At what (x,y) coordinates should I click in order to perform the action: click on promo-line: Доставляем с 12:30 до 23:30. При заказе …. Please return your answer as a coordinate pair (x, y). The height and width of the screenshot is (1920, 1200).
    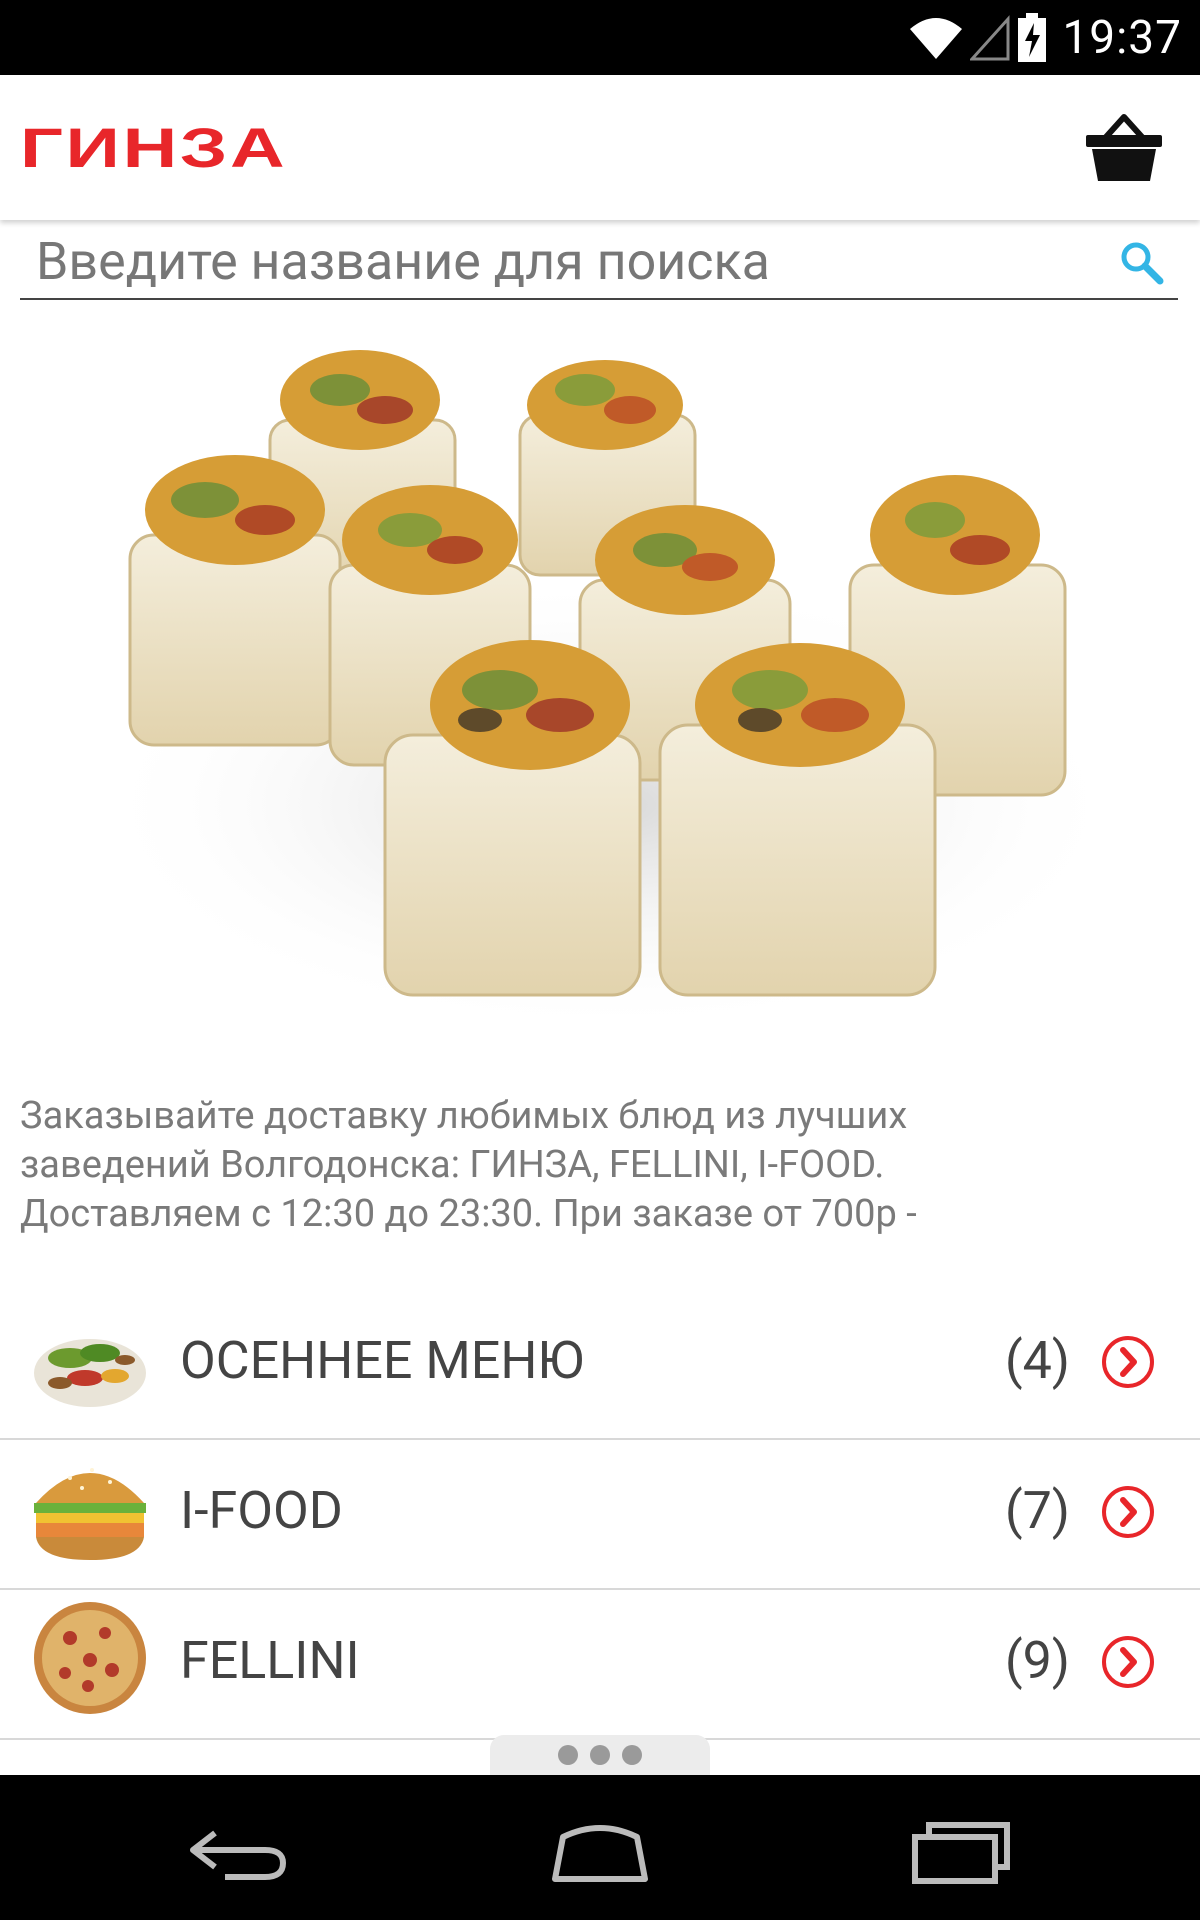
    Looking at the image, I should click on (468, 1214).